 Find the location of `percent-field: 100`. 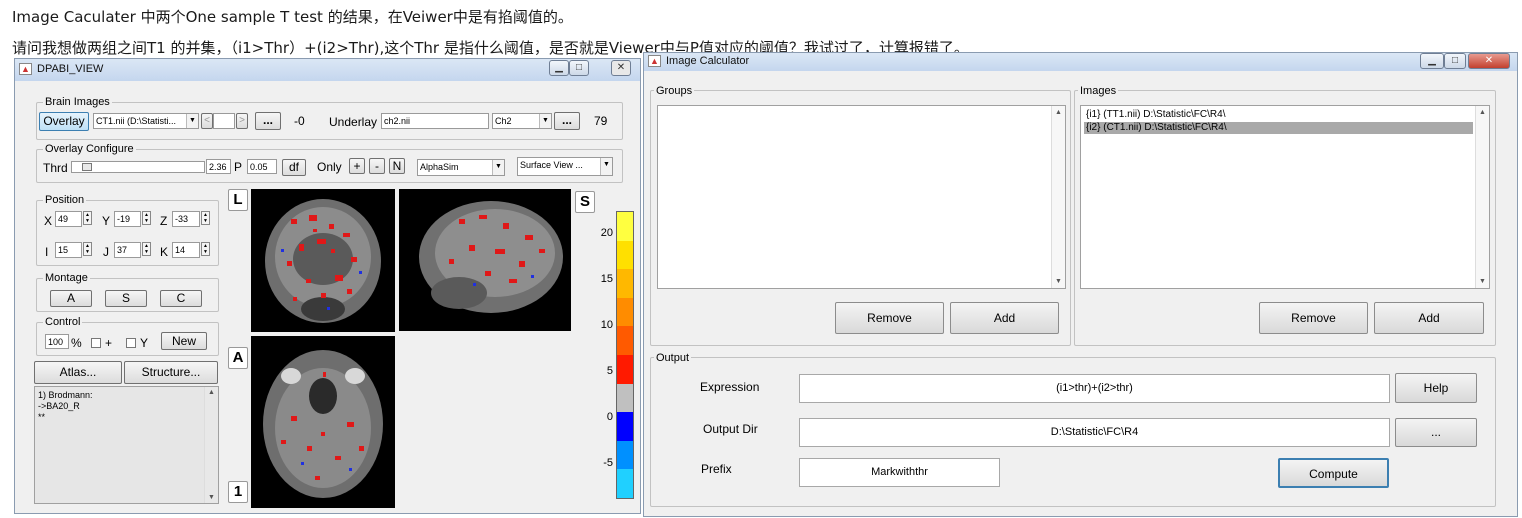

percent-field: 100 is located at coordinates (57, 341).